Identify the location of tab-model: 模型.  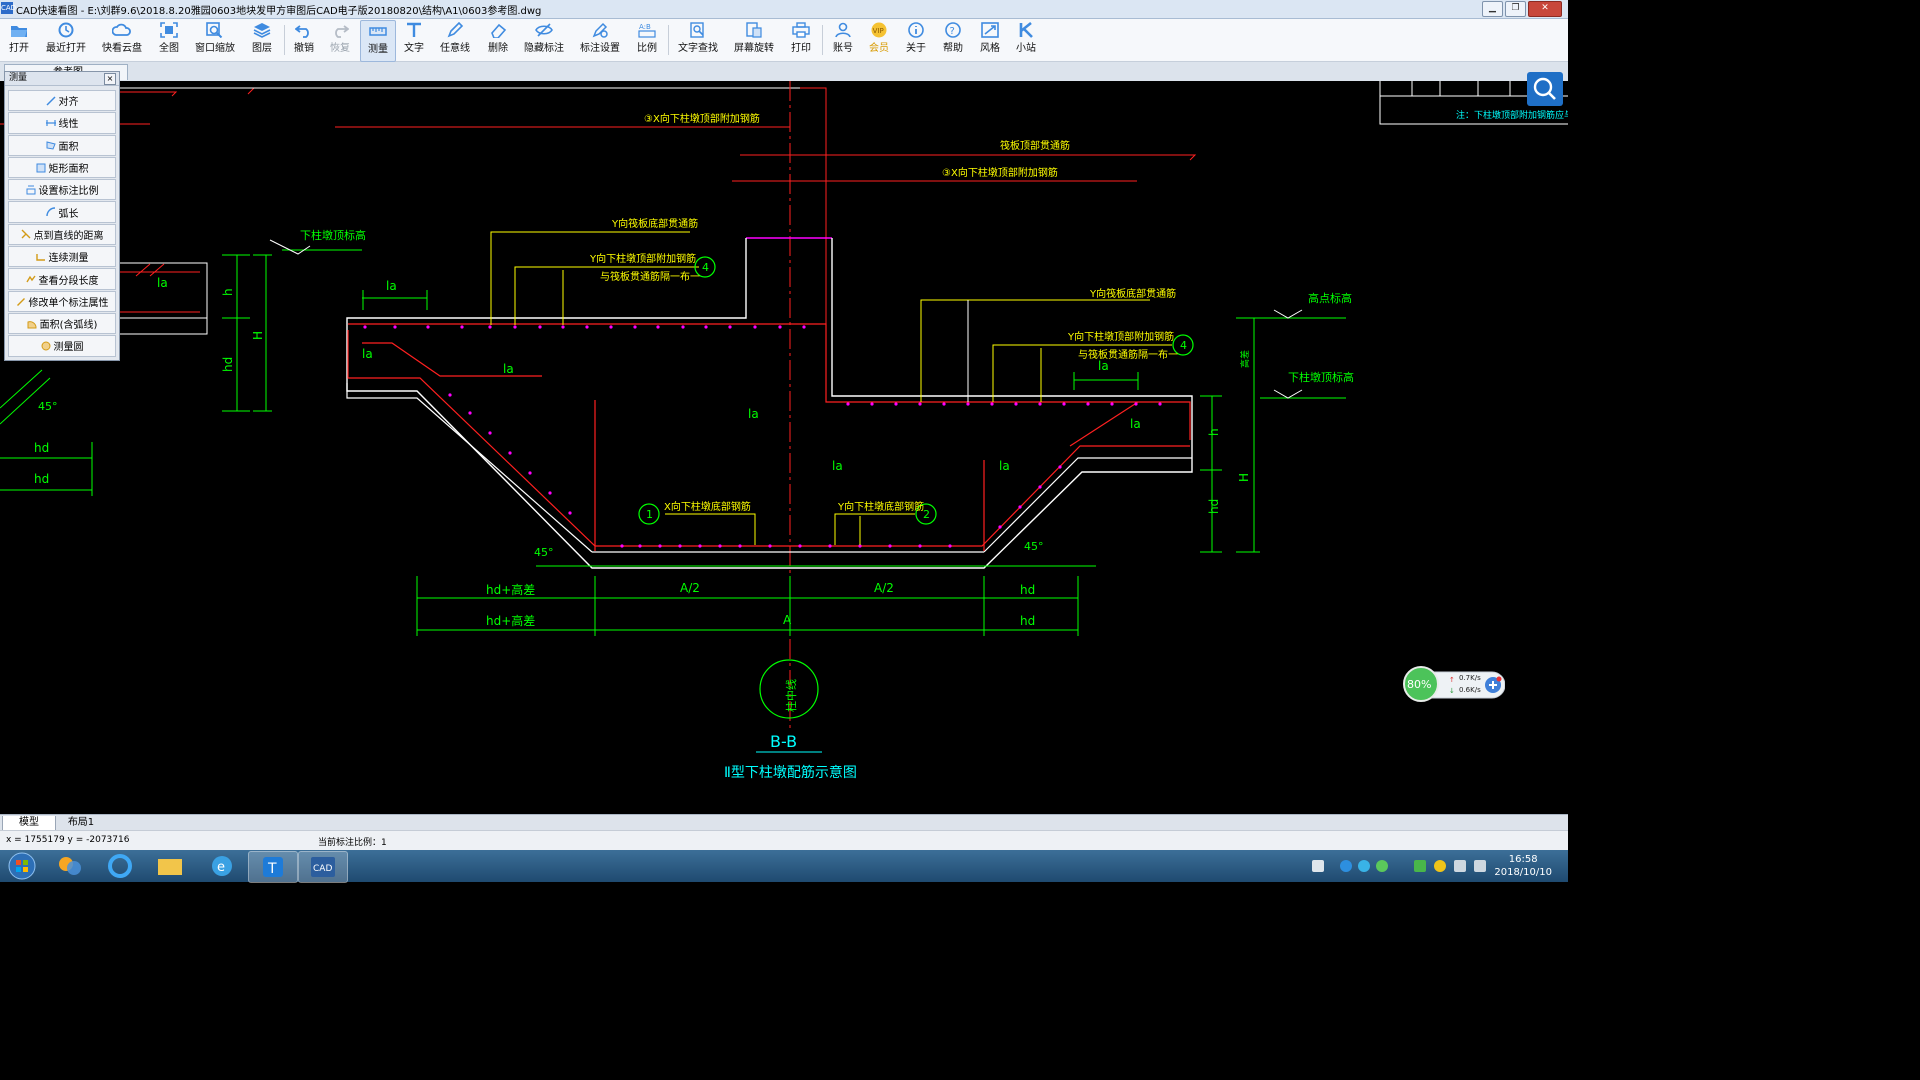
(29, 823).